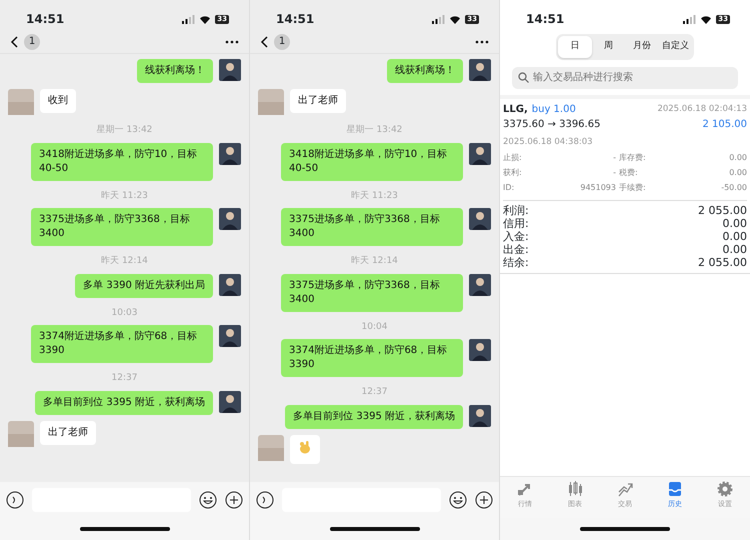 The width and height of the screenshot is (750, 540). Describe the element at coordinates (633, 158) in the screenshot. I see `detail-label: 库存费:` at that location.